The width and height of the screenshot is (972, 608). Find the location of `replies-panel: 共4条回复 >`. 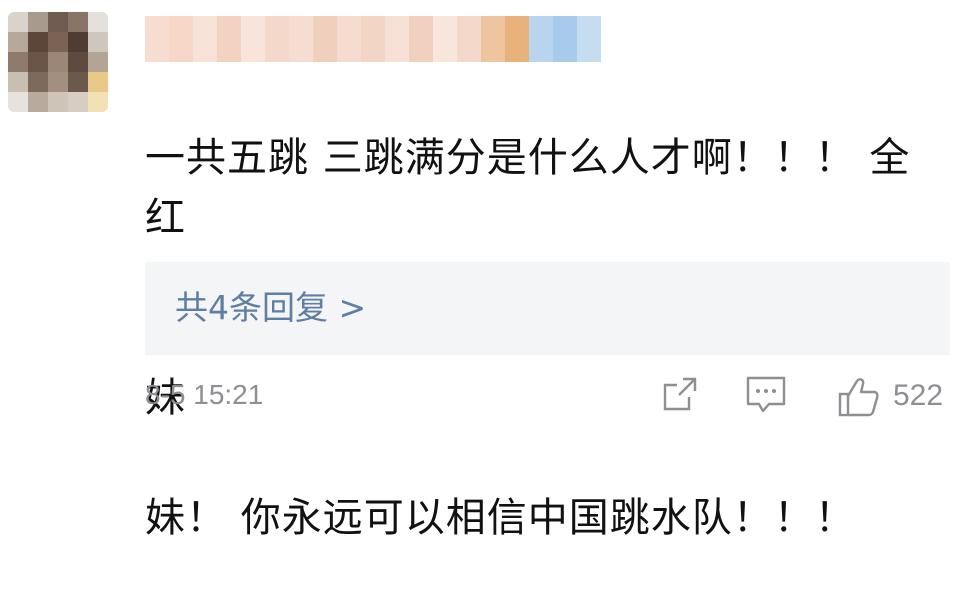

replies-panel: 共4条回复 > is located at coordinates (547, 308).